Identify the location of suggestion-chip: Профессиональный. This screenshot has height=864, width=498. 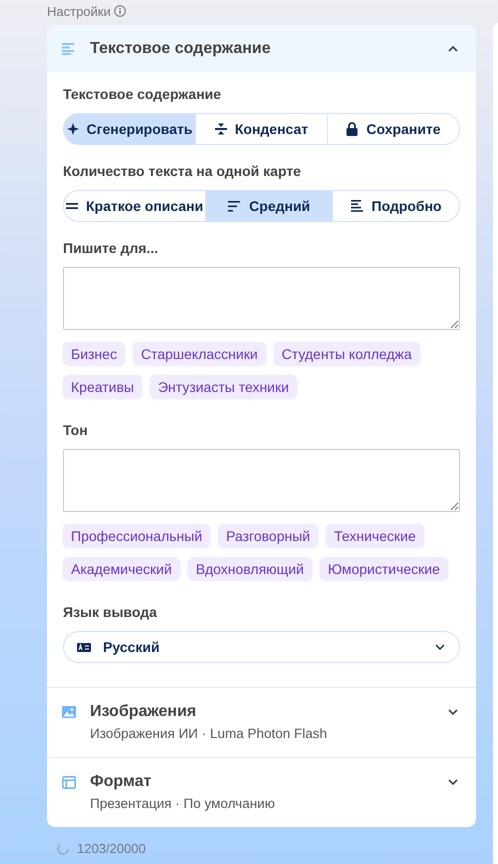
(136, 535).